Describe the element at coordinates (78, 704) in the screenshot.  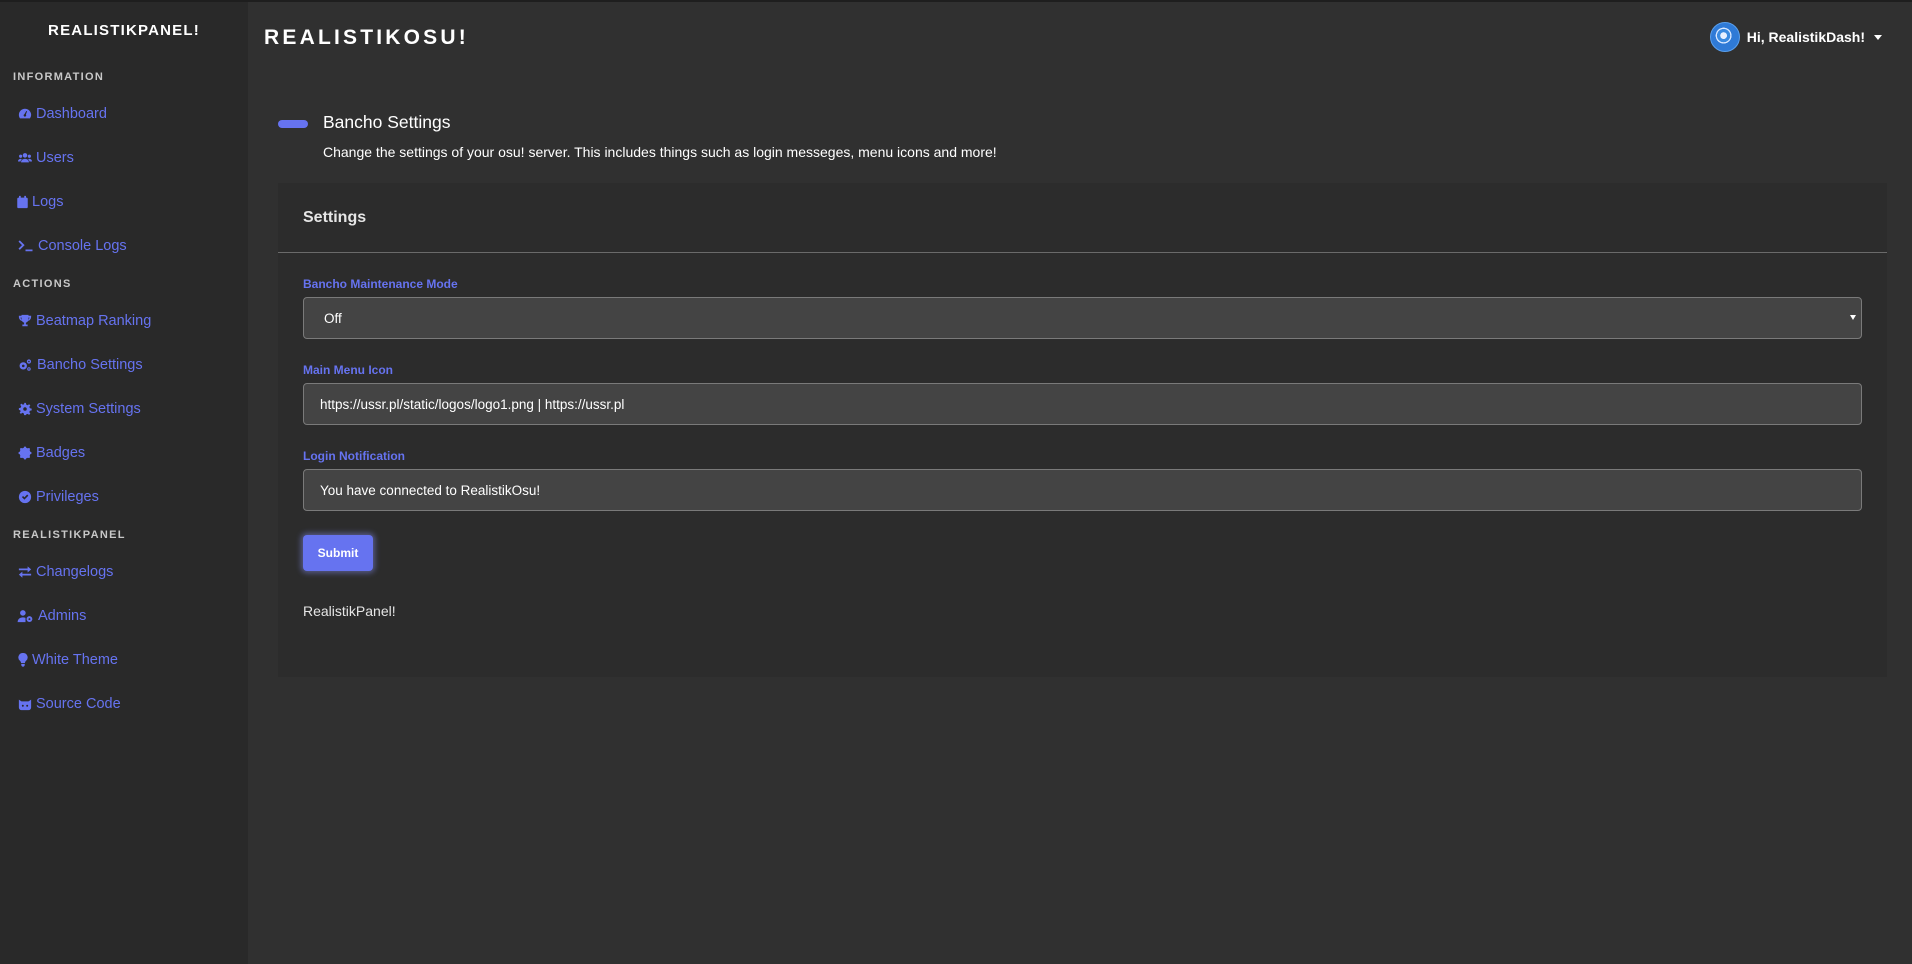
I see `sidebar-item-label: Source Code` at that location.